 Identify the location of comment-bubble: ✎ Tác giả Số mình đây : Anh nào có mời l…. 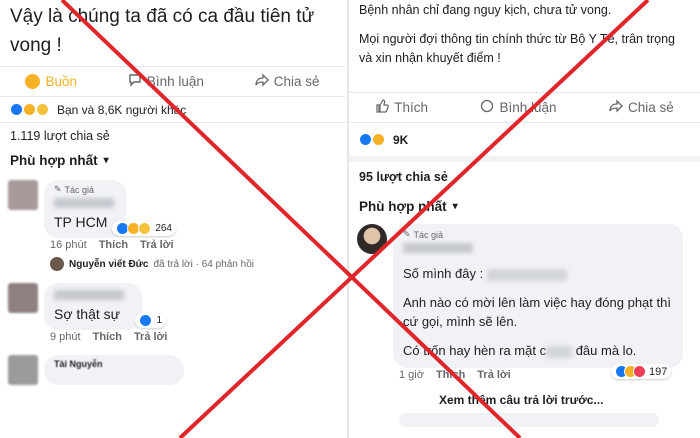
(538, 296).